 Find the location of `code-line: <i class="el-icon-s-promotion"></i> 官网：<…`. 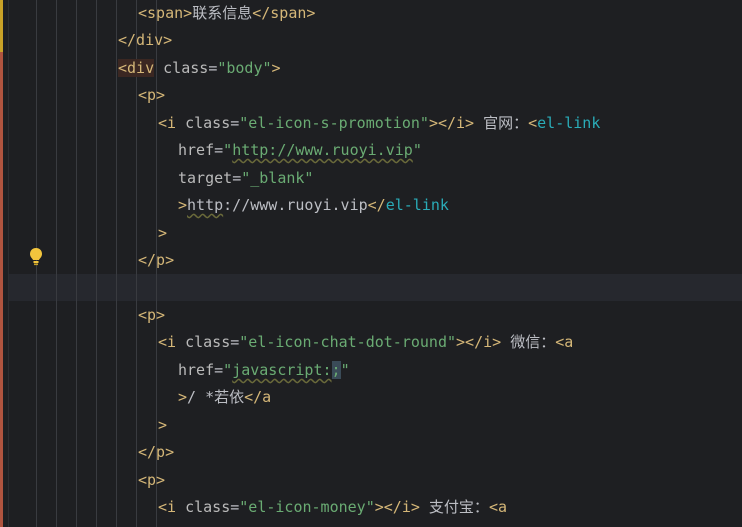

code-line: <i class="el-icon-s-promotion"></i> 官网：<… is located at coordinates (379, 123).